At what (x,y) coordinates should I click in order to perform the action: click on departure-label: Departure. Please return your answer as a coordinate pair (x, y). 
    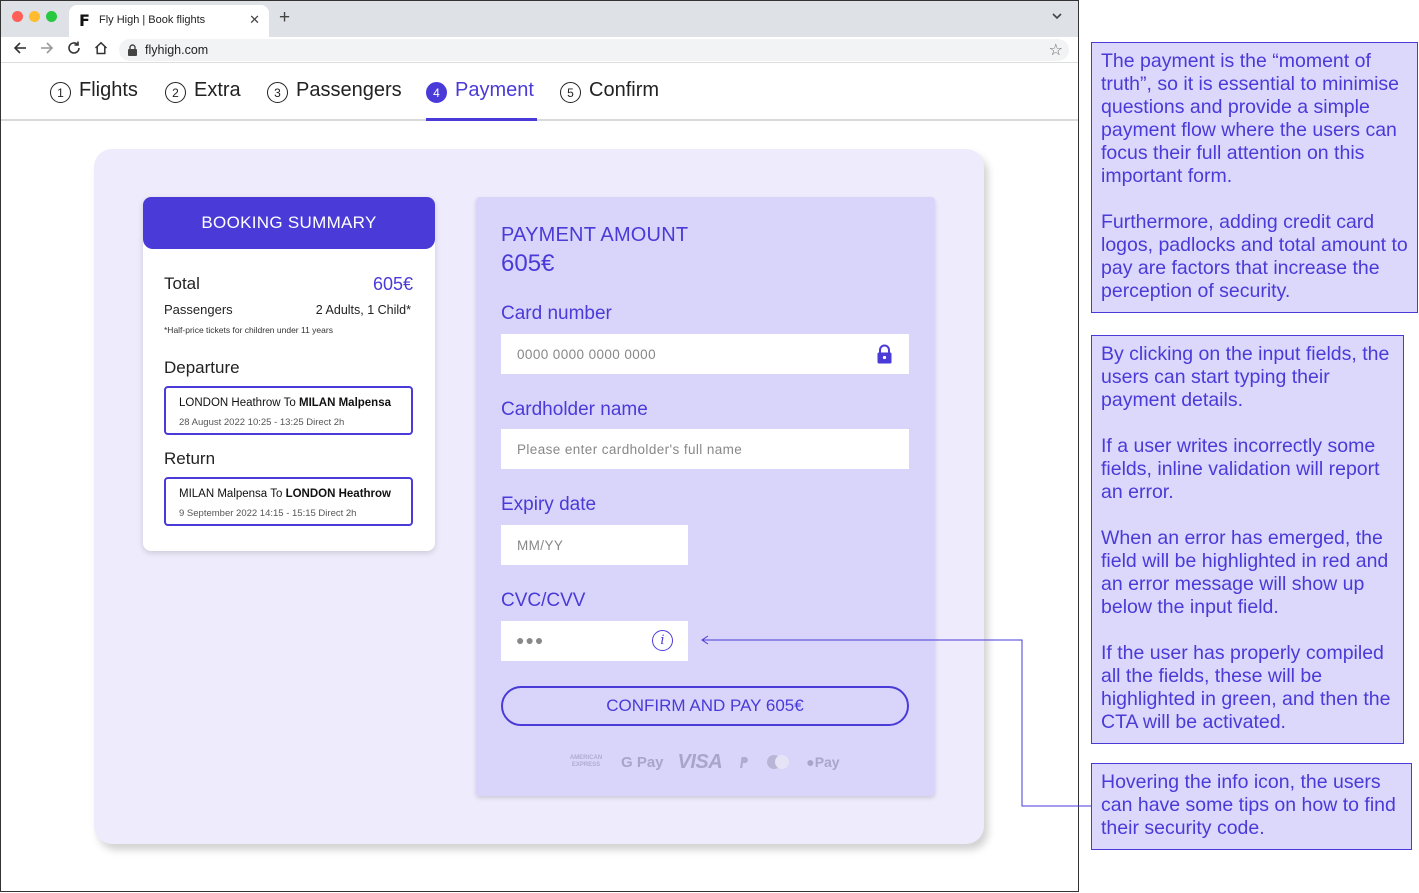
    Looking at the image, I should click on (202, 367).